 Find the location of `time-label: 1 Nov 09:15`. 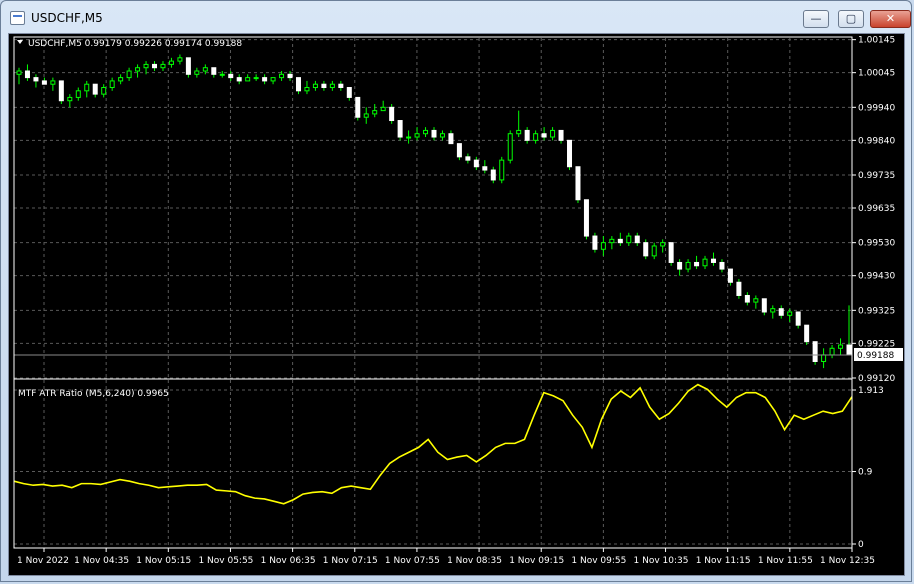

time-label: 1 Nov 09:15 is located at coordinates (536, 561).